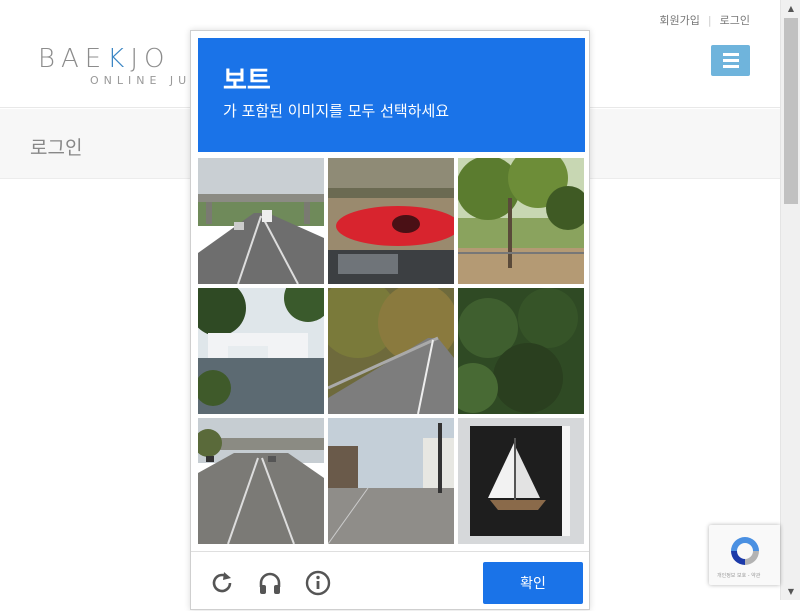 The height and width of the screenshot is (611, 800). Describe the element at coordinates (738, 575) in the screenshot. I see `recaptcha-badge-text: 개인정보 보호 - 약관` at that location.